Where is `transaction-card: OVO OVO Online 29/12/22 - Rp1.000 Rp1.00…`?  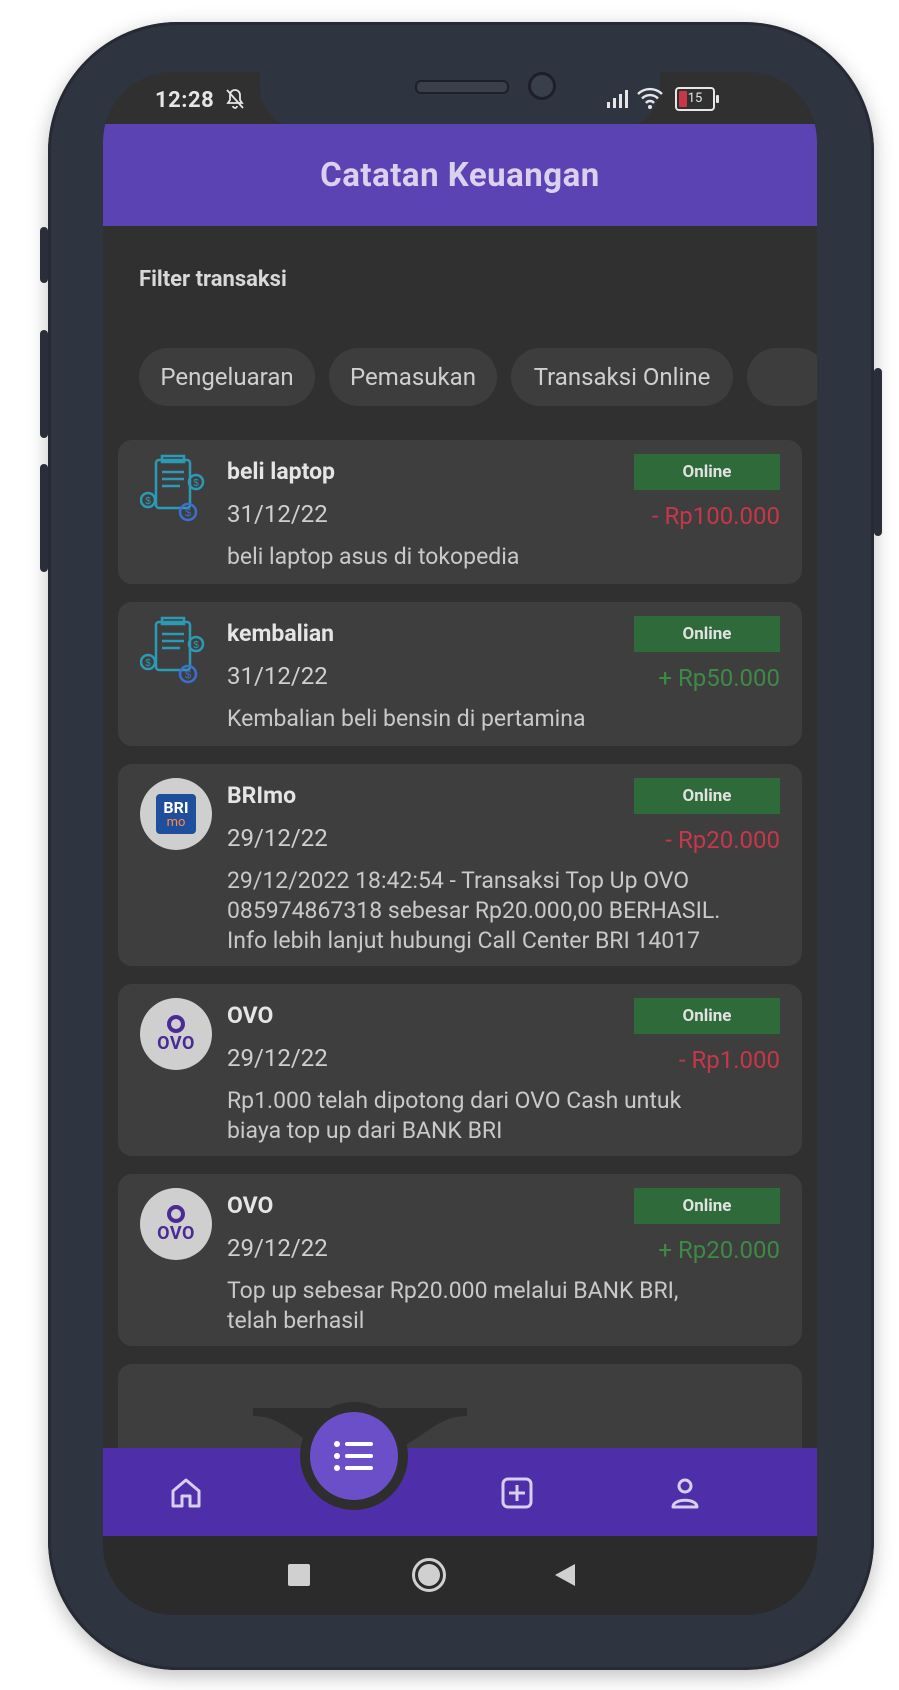
transaction-card: OVO OVO Online 29/12/22 - Rp1.000 Rp1.00… is located at coordinates (460, 1070).